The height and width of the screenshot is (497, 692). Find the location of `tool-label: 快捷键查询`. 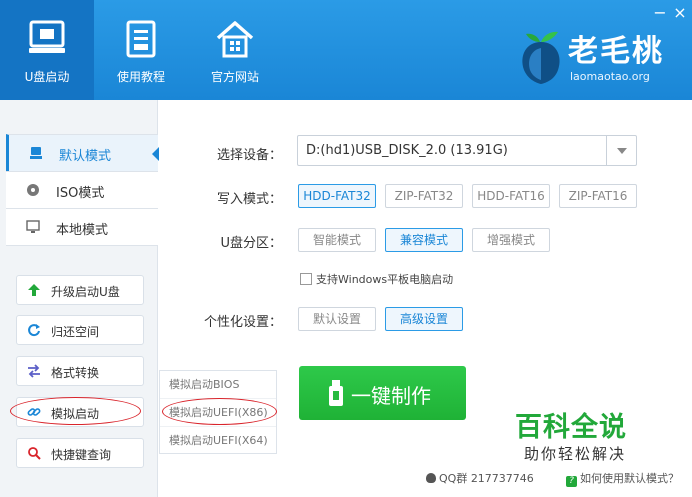

tool-label: 快捷键查询 is located at coordinates (81, 455).